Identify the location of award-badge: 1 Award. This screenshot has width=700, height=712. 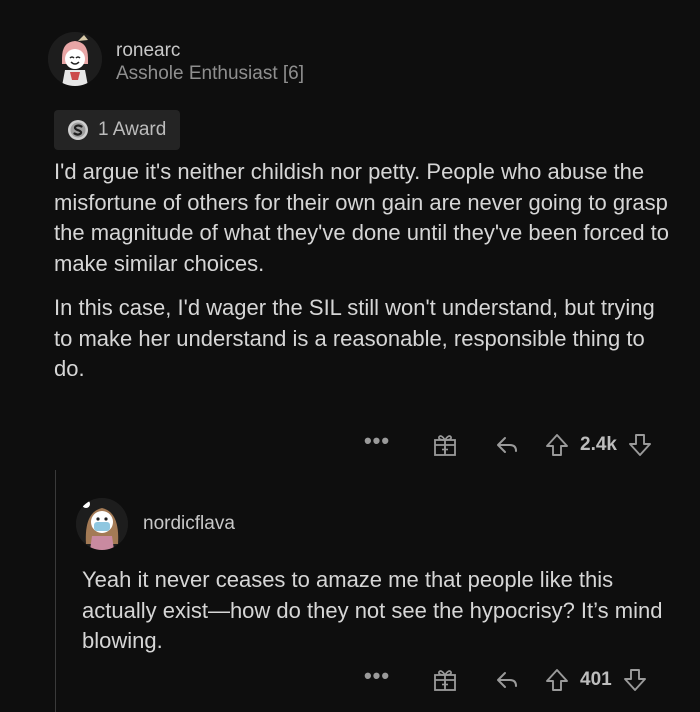
(117, 130).